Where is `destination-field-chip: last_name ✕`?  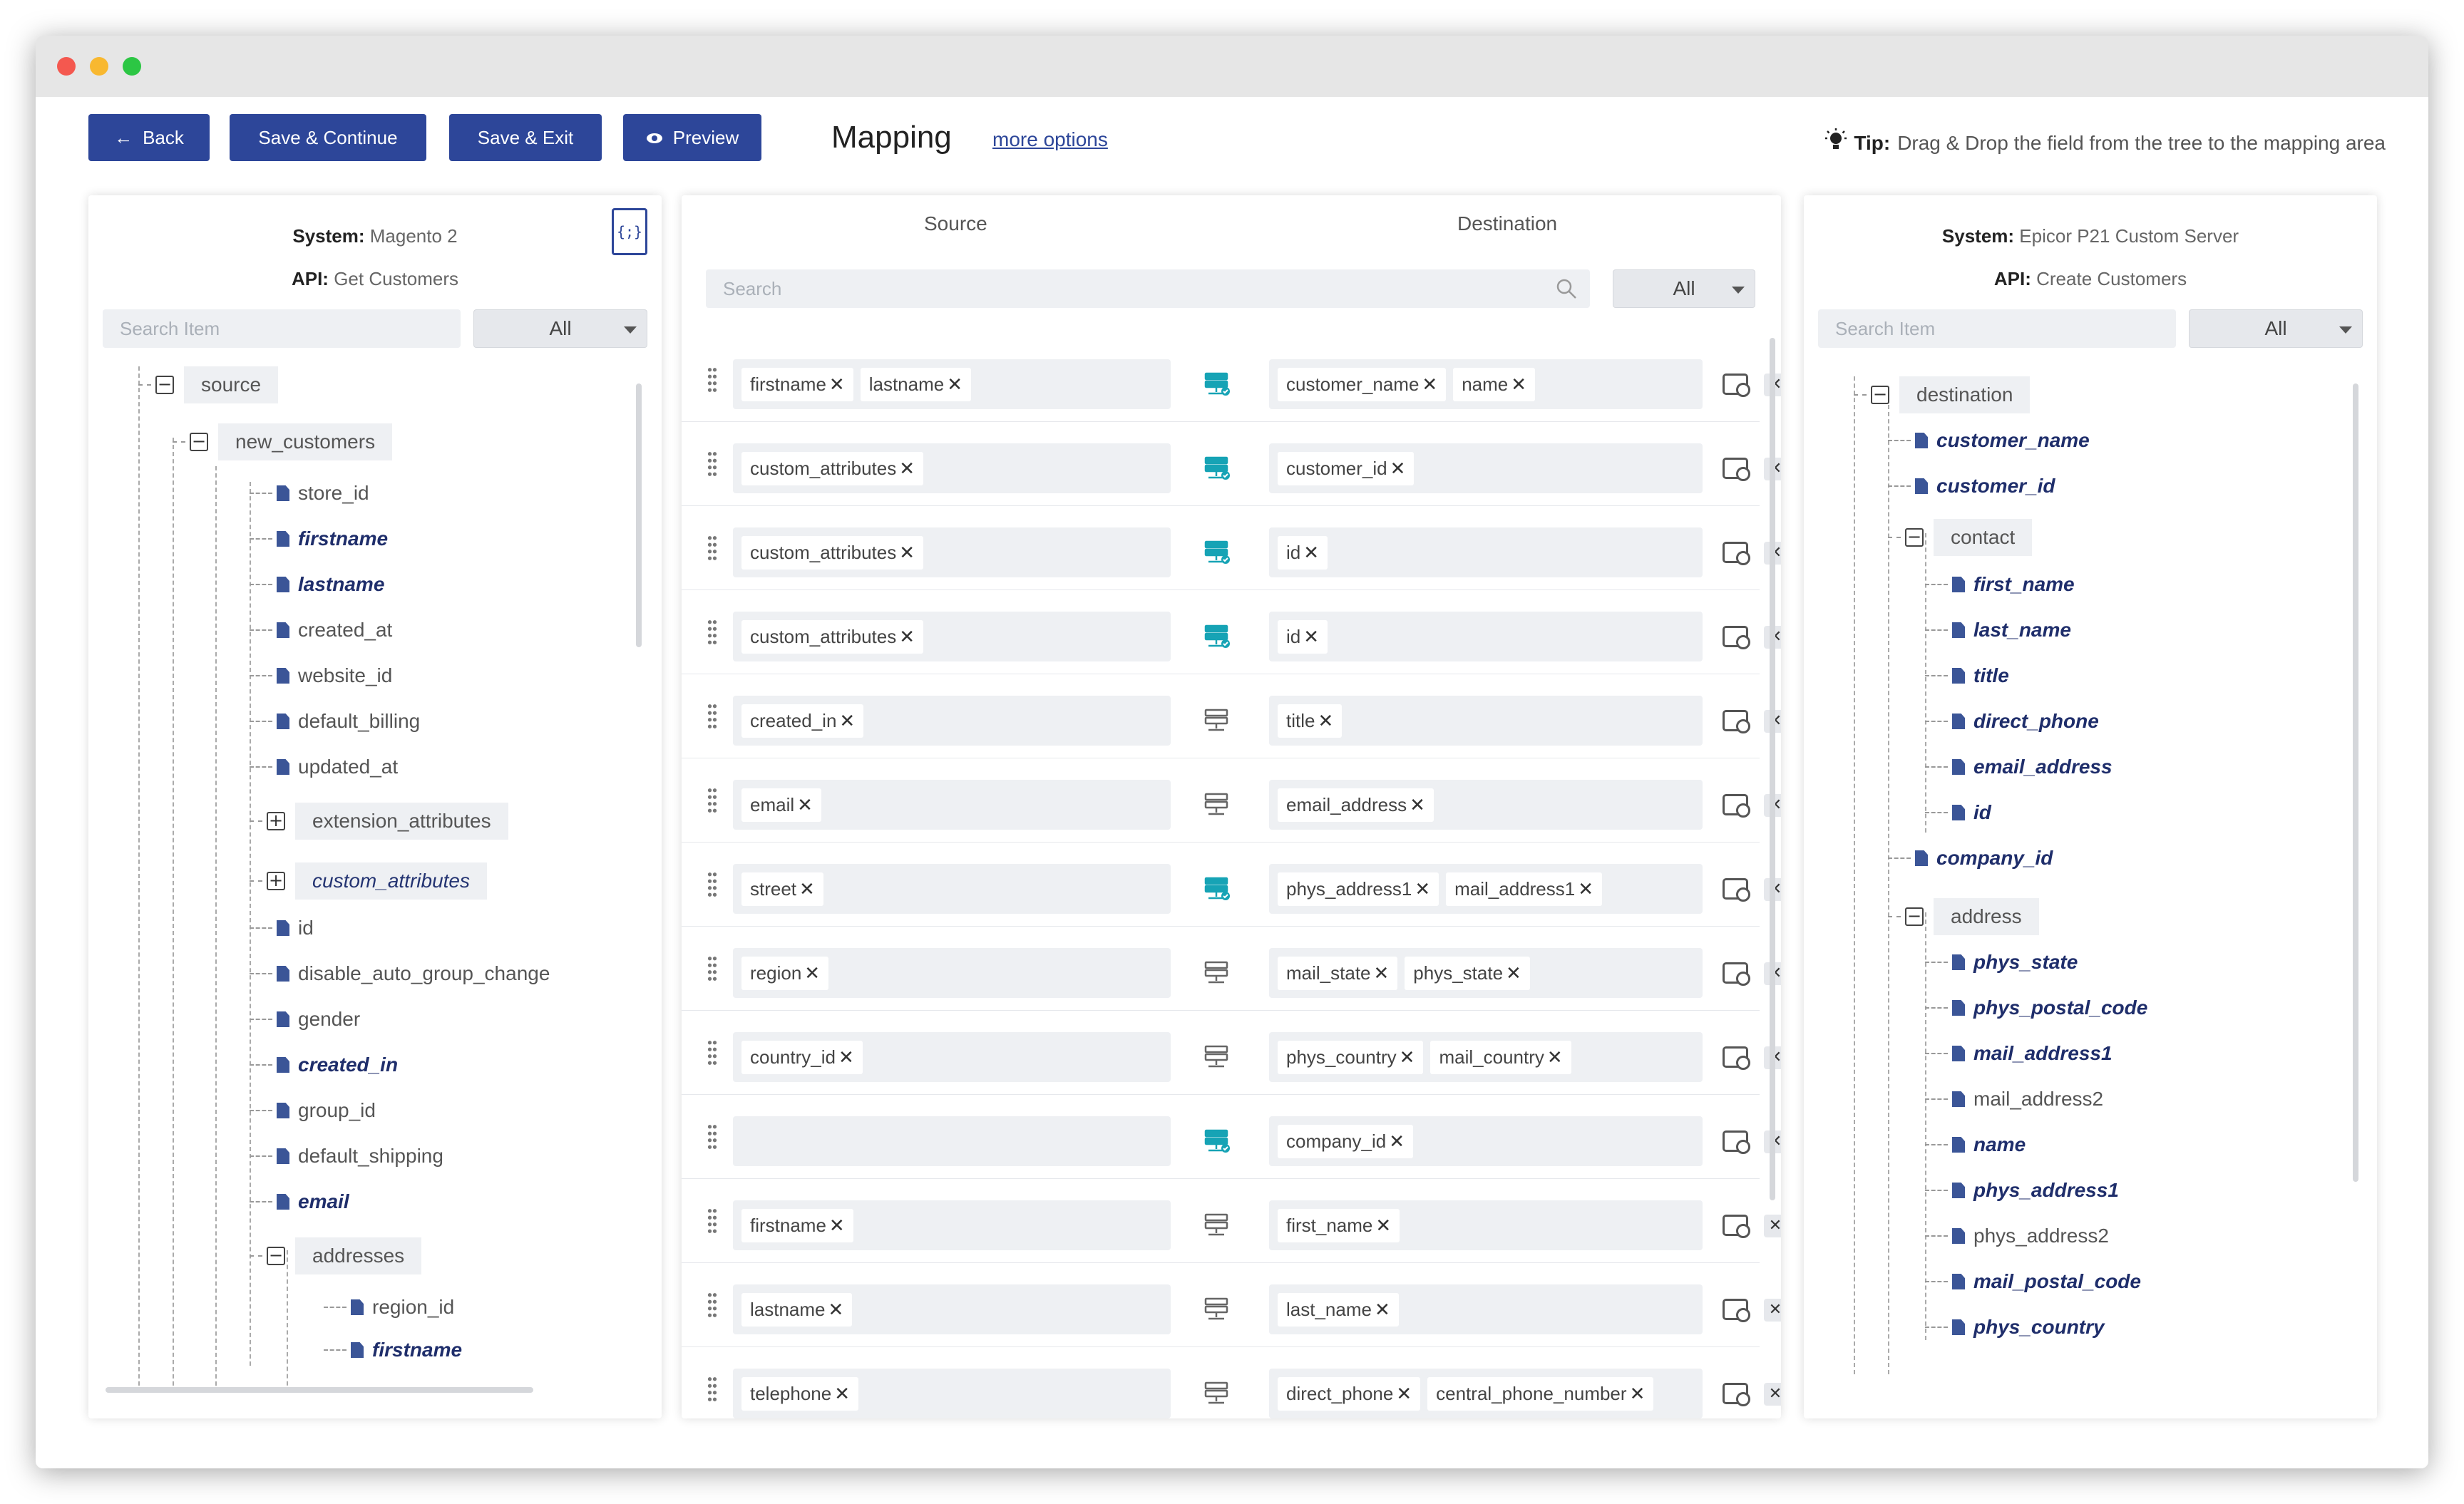 destination-field-chip: last_name ✕ is located at coordinates (1338, 1310).